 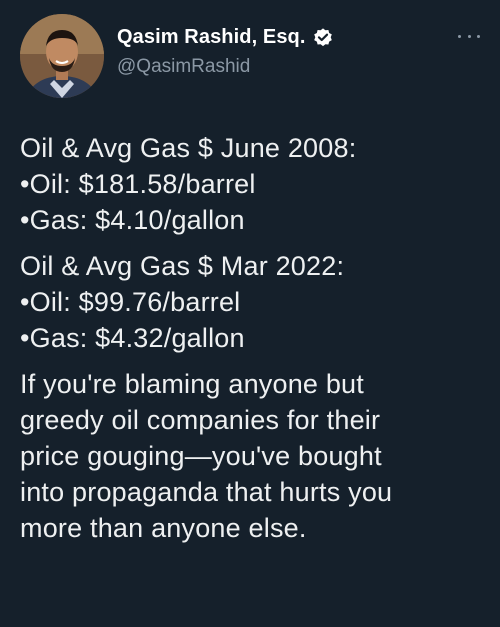 I want to click on closing-line: more than anyone else., so click(x=163, y=528).